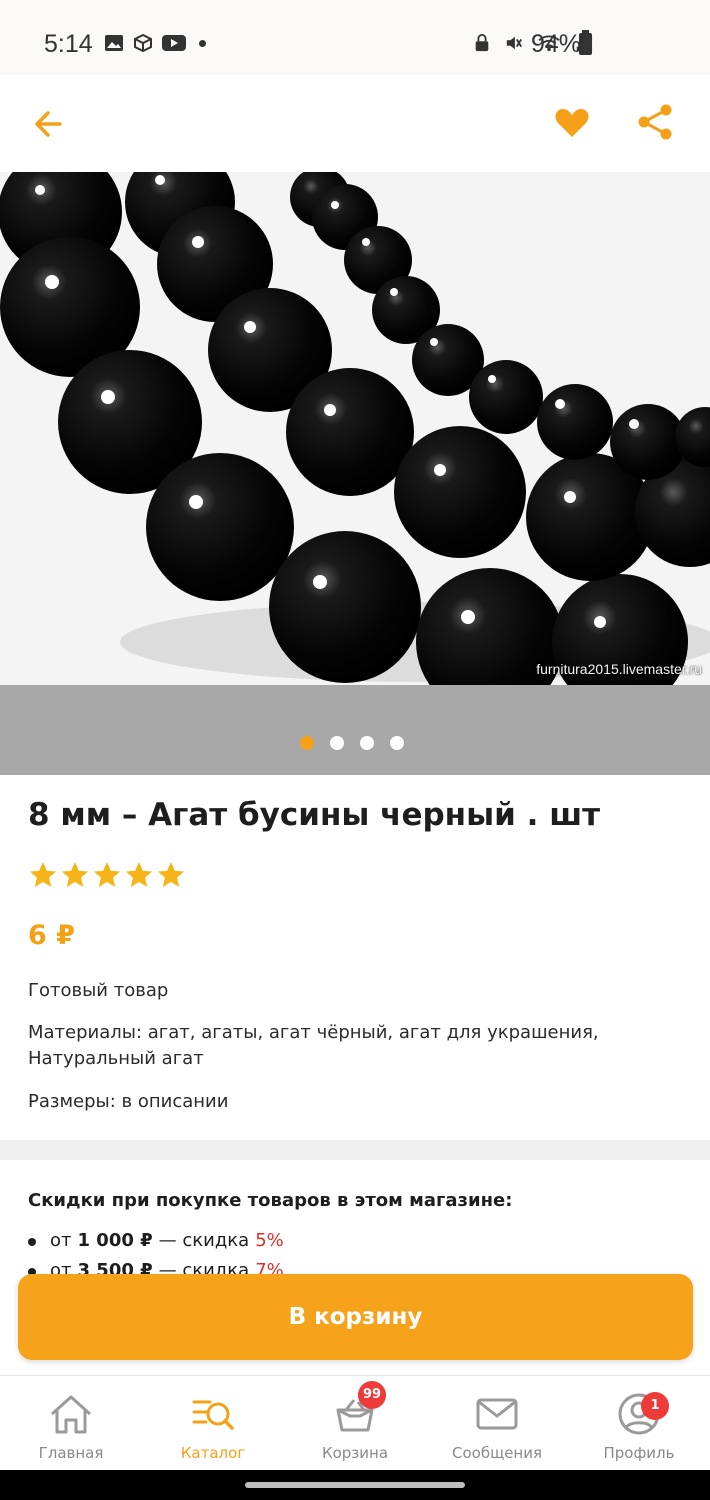 Image resolution: width=710 pixels, height=1500 pixels. I want to click on nav-item-cart: 99 Корзина, so click(355, 1423).